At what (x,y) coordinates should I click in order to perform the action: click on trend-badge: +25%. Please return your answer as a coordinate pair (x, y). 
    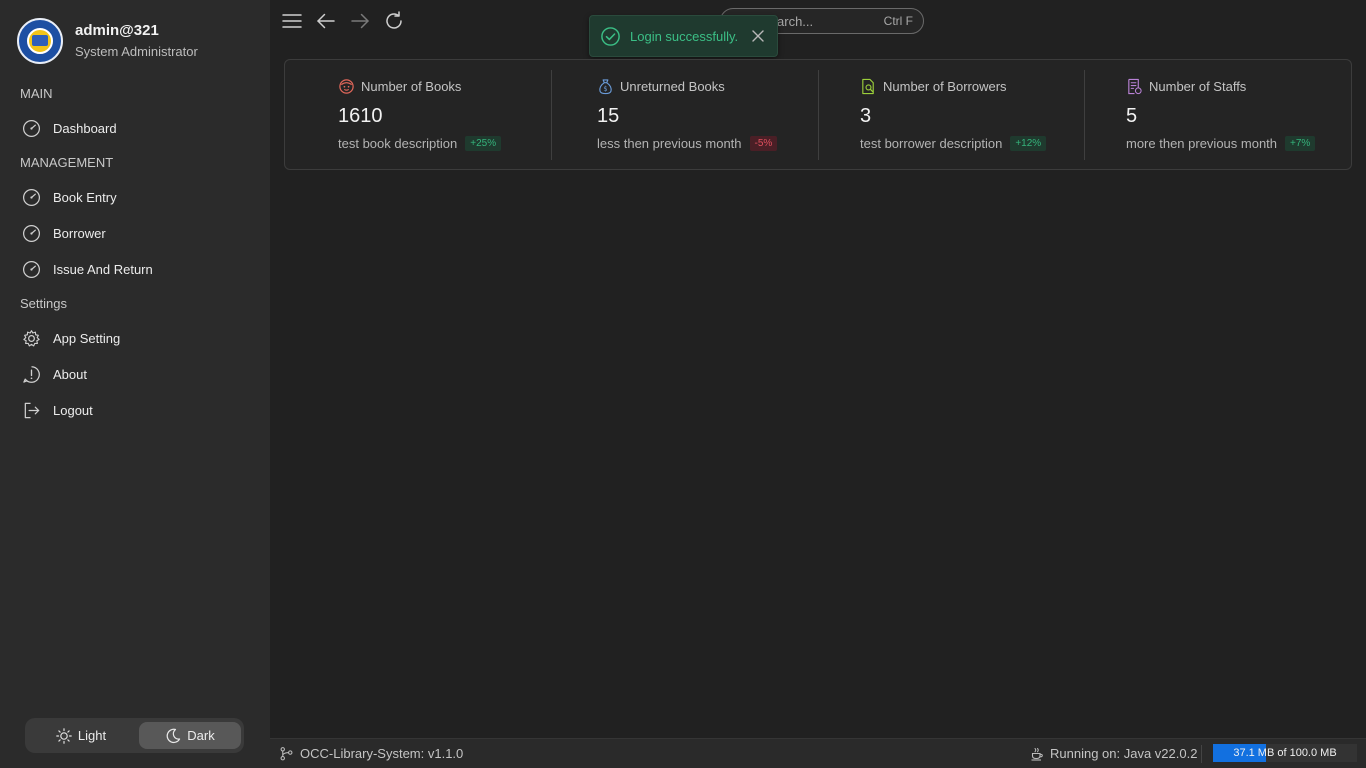
    Looking at the image, I should click on (483, 143).